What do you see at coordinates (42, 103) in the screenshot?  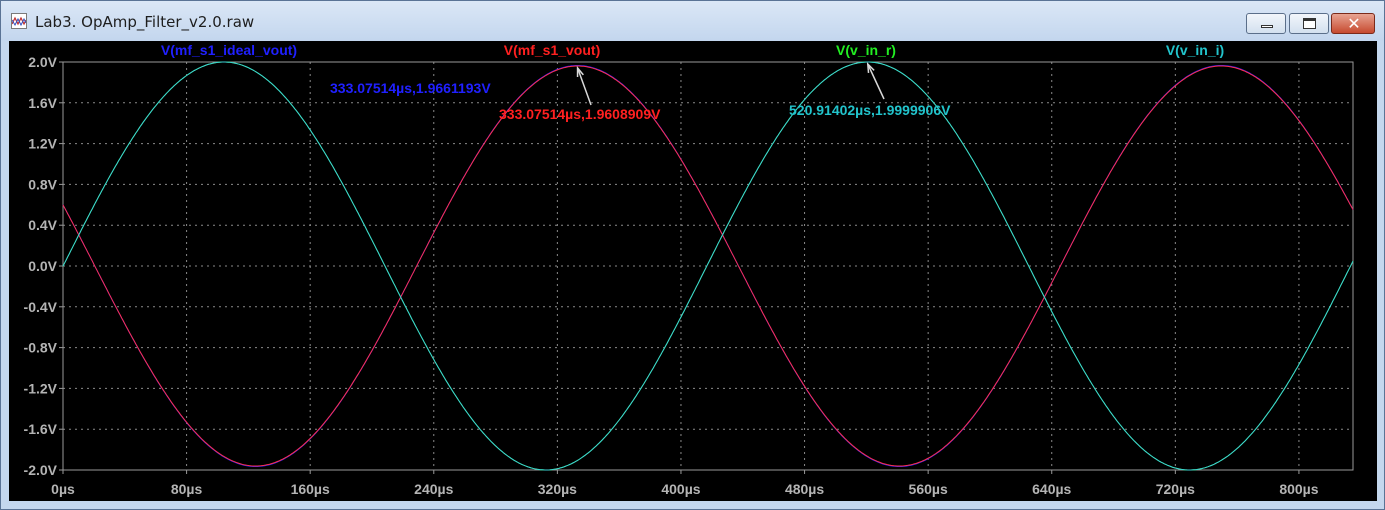 I see `y-tick-label: 1.6V` at bounding box center [42, 103].